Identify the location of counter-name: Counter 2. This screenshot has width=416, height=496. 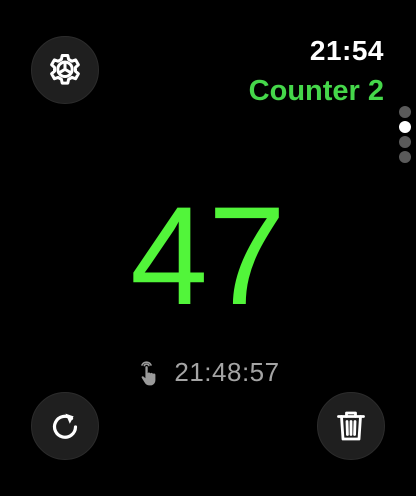
(316, 91).